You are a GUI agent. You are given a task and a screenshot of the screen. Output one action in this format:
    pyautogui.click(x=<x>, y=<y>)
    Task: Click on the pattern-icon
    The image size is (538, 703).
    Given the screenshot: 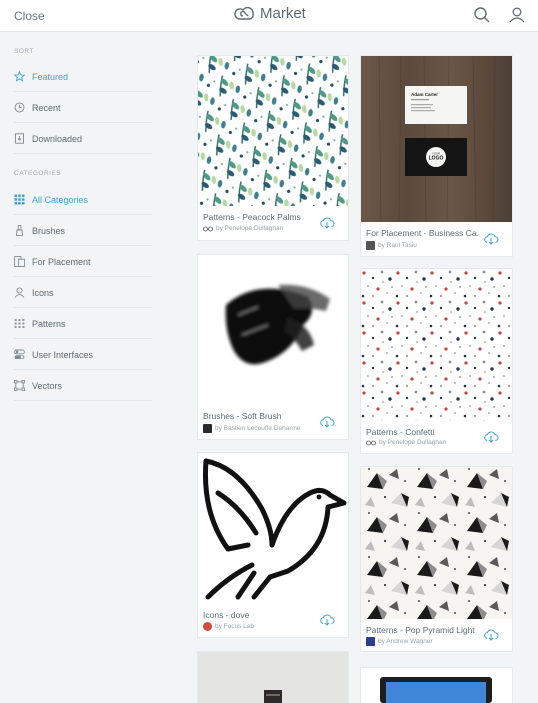 What is the action you would take?
    pyautogui.click(x=19, y=323)
    